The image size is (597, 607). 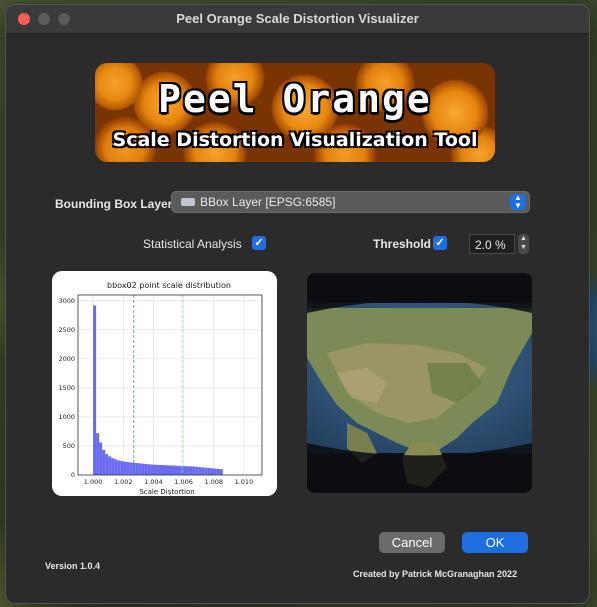 I want to click on threshold-input: 2.0 %, so click(x=492, y=244).